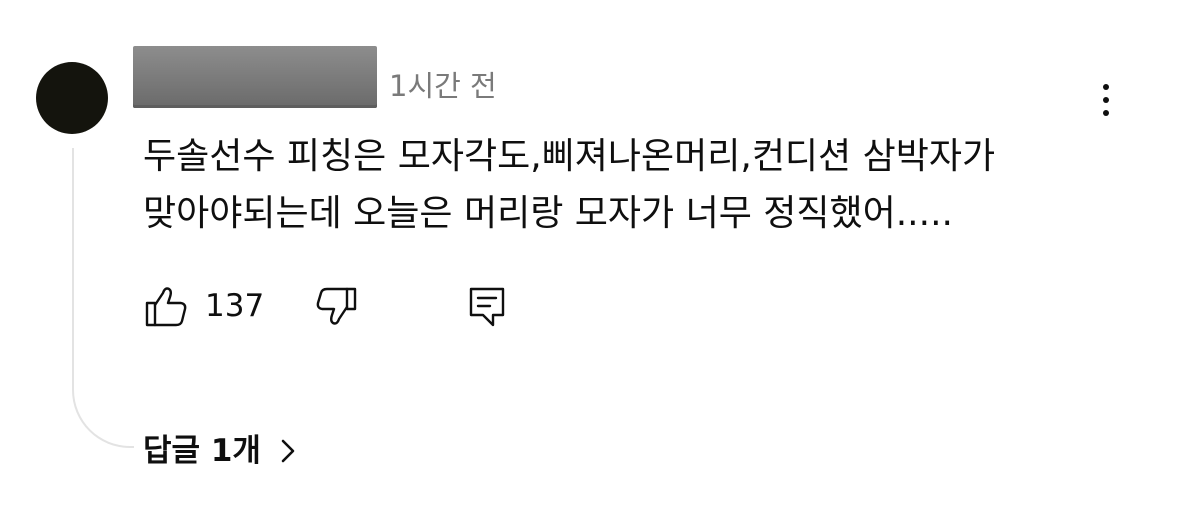 This screenshot has height=511, width=1179. What do you see at coordinates (235, 306) in the screenshot?
I see `like-count: 137` at bounding box center [235, 306].